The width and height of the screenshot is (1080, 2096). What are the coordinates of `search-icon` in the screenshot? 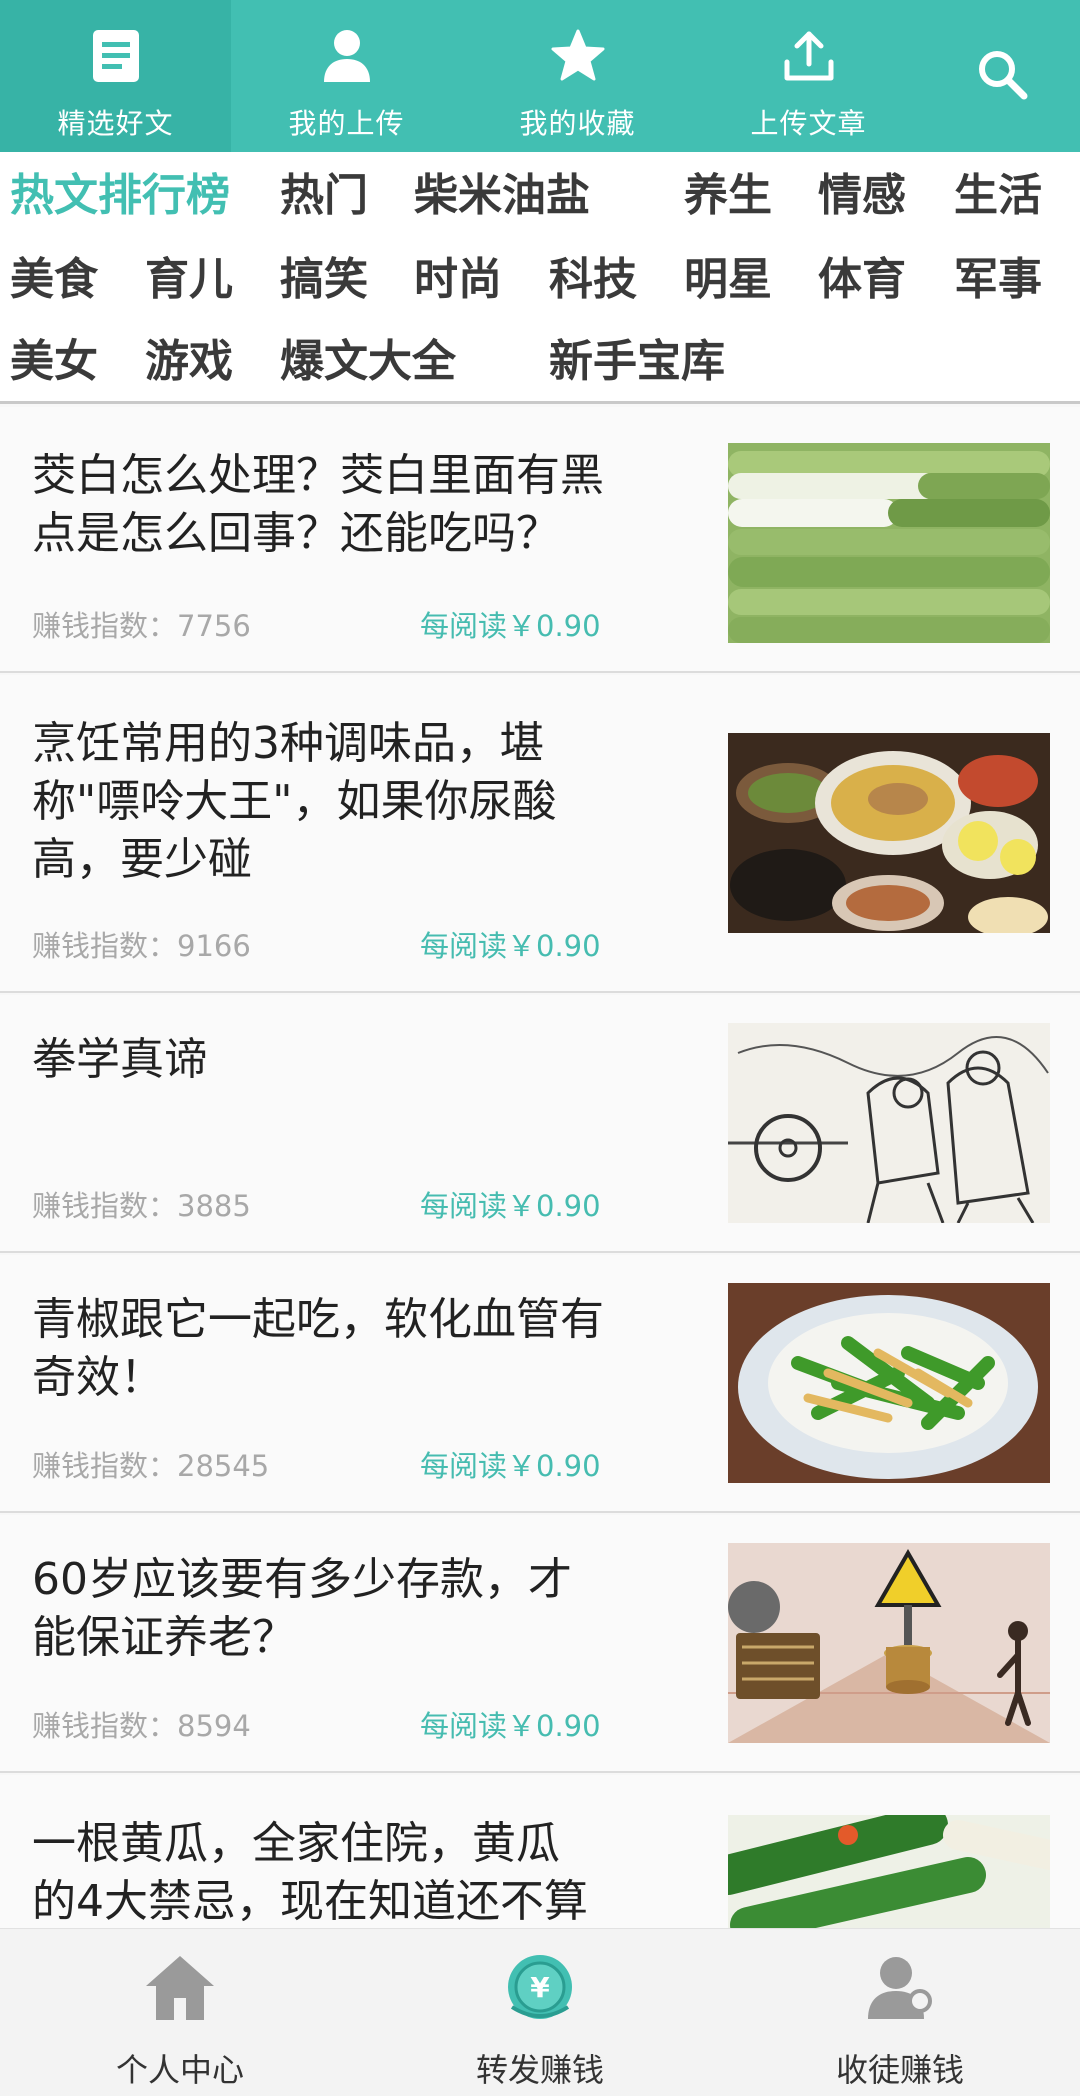 It's located at (1002, 76).